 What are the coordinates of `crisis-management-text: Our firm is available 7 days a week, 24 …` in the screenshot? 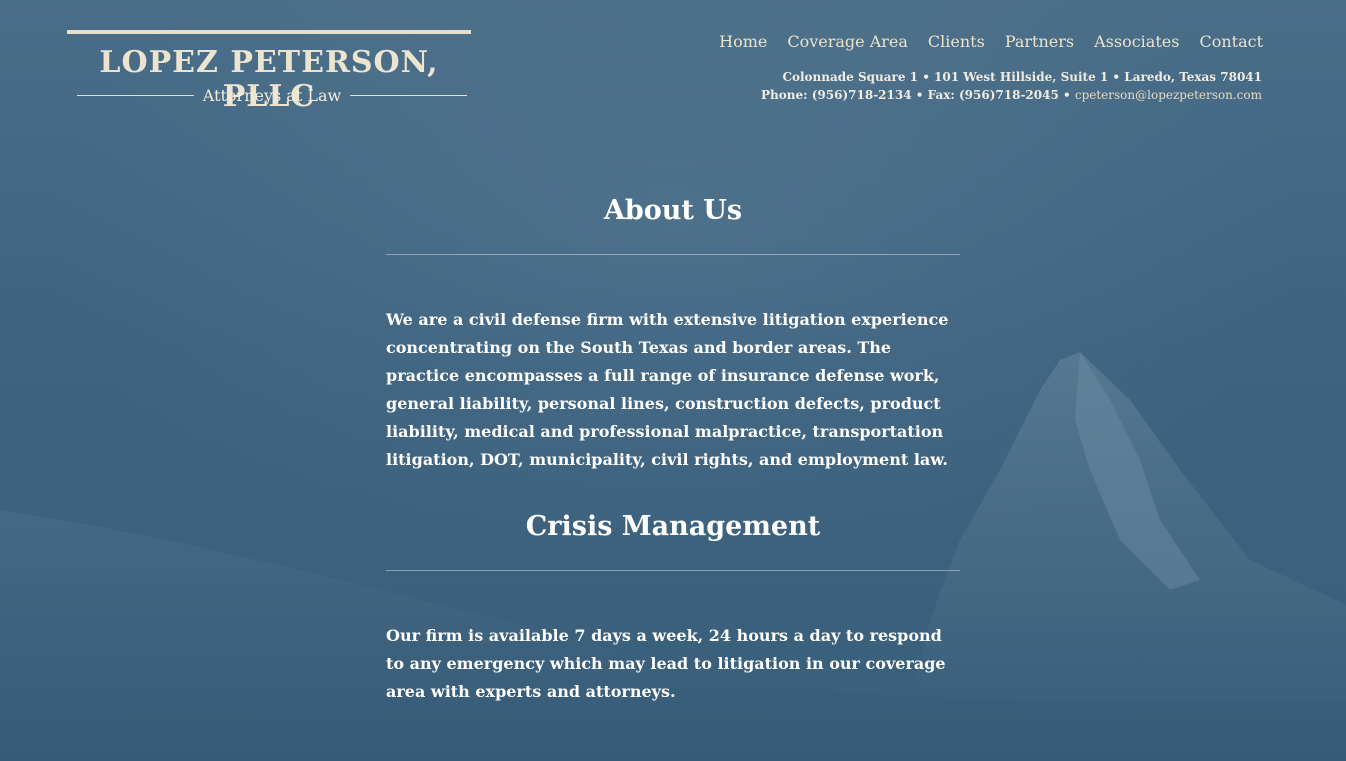 It's located at (666, 663).